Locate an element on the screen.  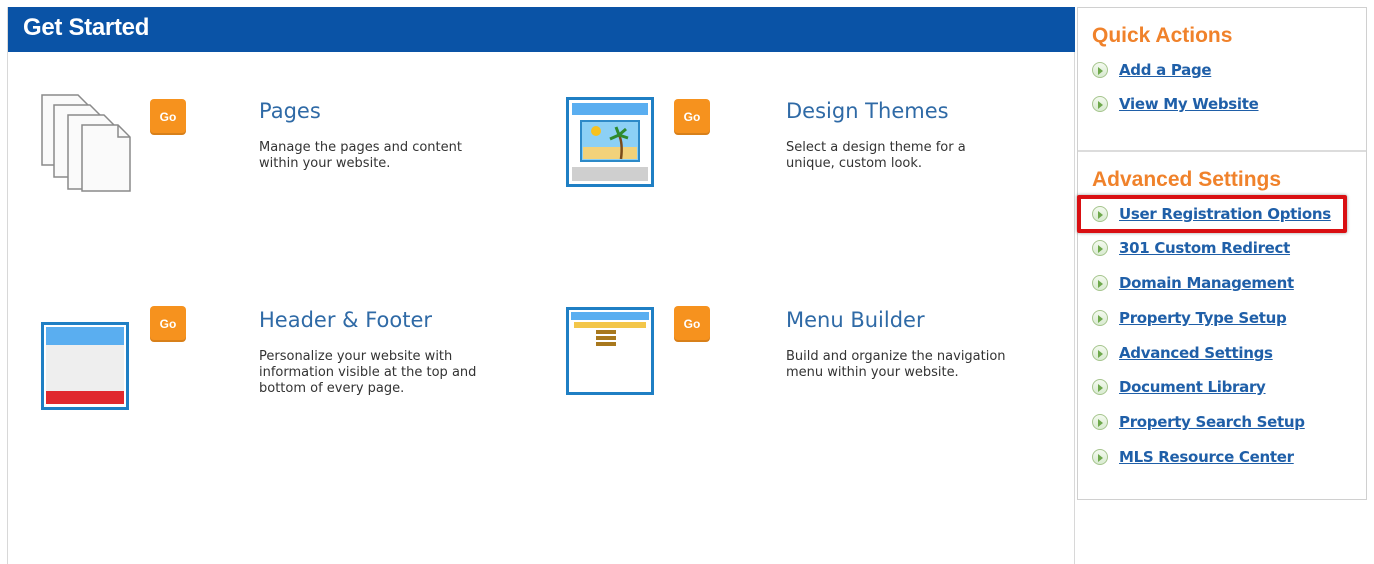
advanced-link-document-library: Document Library is located at coordinates (1179, 387).